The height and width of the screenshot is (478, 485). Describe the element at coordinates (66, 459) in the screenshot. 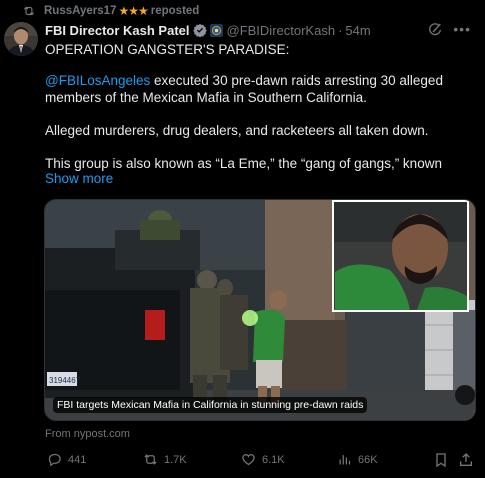

I see `reply-button: 441` at that location.